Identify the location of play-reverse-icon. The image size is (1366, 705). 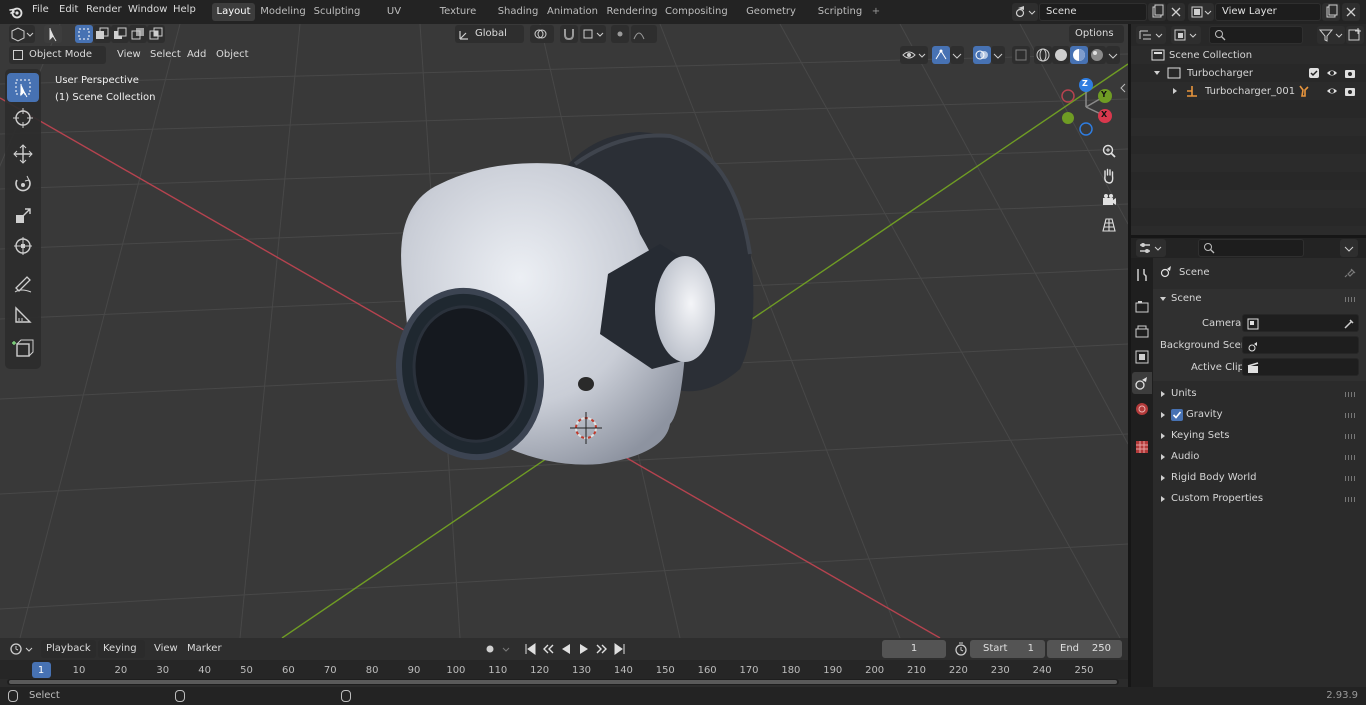
(566, 649).